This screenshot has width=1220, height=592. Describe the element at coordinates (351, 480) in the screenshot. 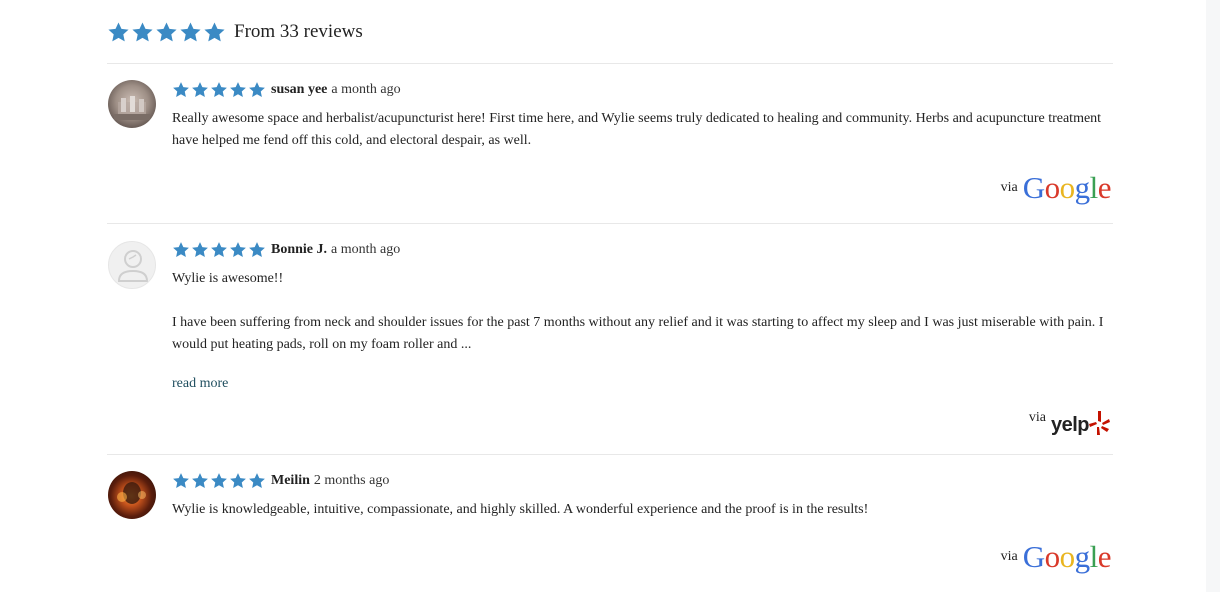

I see `review-time: 2 months ago` at that location.